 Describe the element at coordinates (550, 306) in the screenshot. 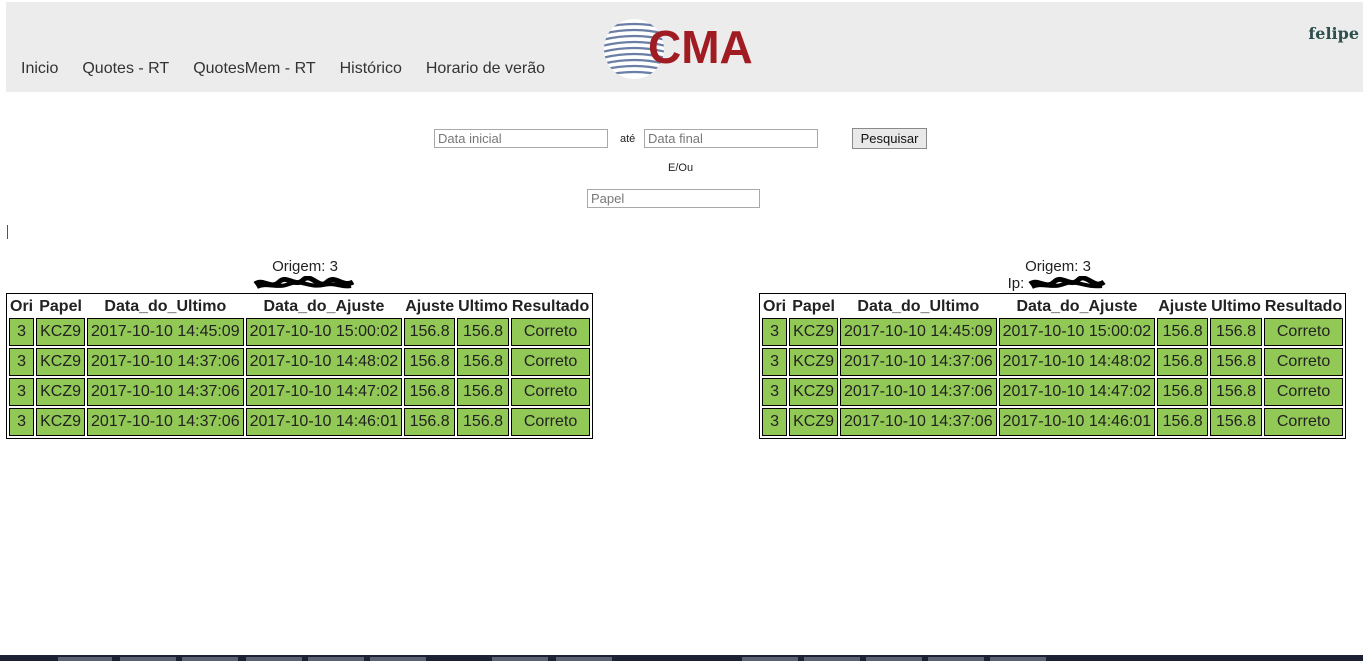

I see `col-resultado: Resultado` at that location.